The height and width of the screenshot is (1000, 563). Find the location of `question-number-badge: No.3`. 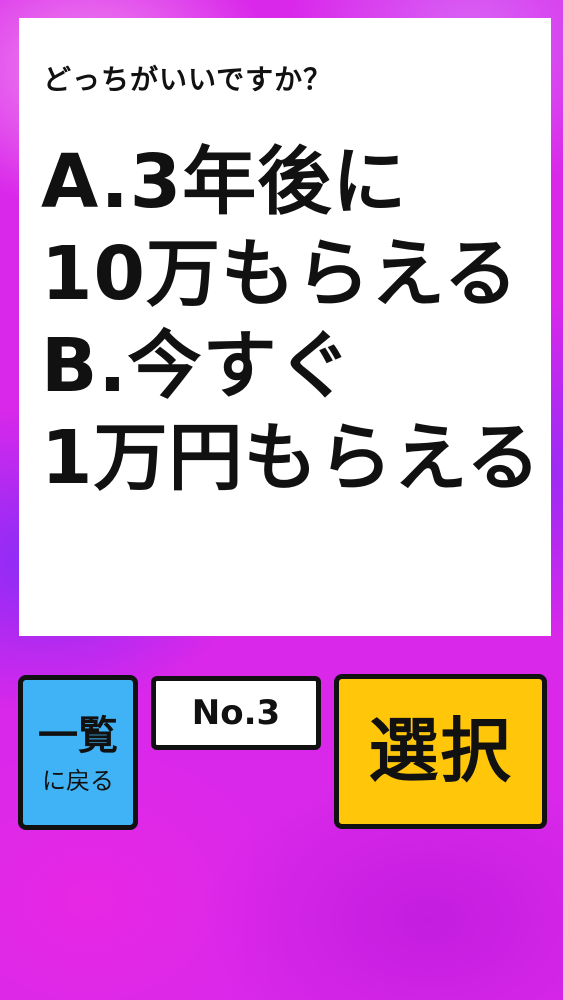

question-number-badge: No.3 is located at coordinates (236, 713).